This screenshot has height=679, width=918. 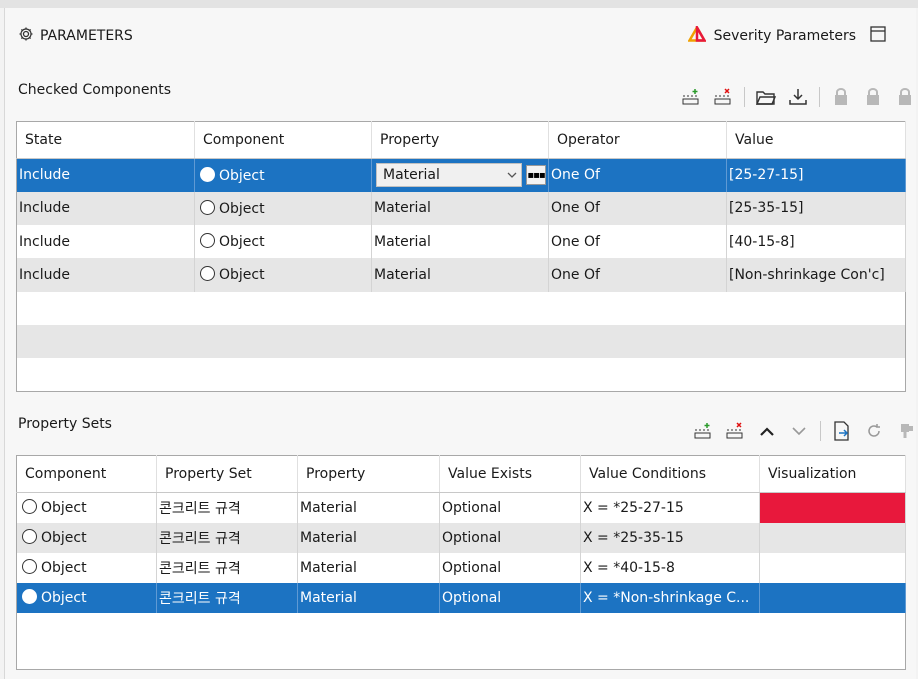 I want to click on severity-parameters-link: Severity Parameters, so click(x=786, y=34).